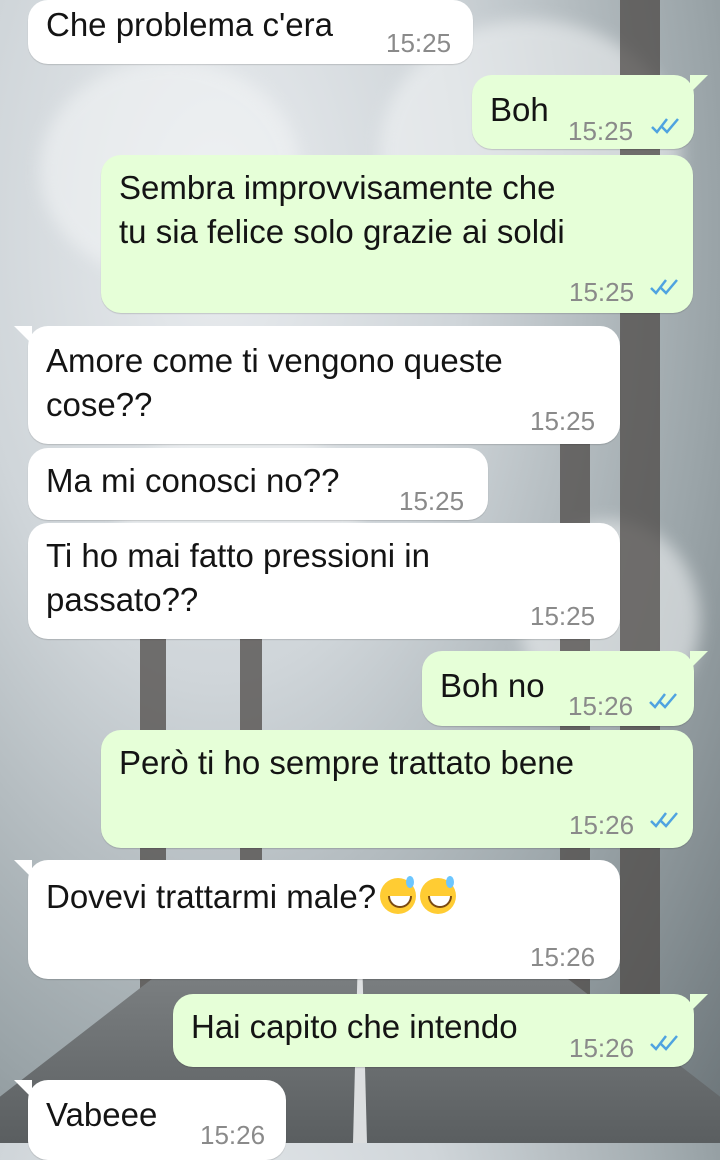  I want to click on message-line: Amore come ti vengono queste, so click(274, 360).